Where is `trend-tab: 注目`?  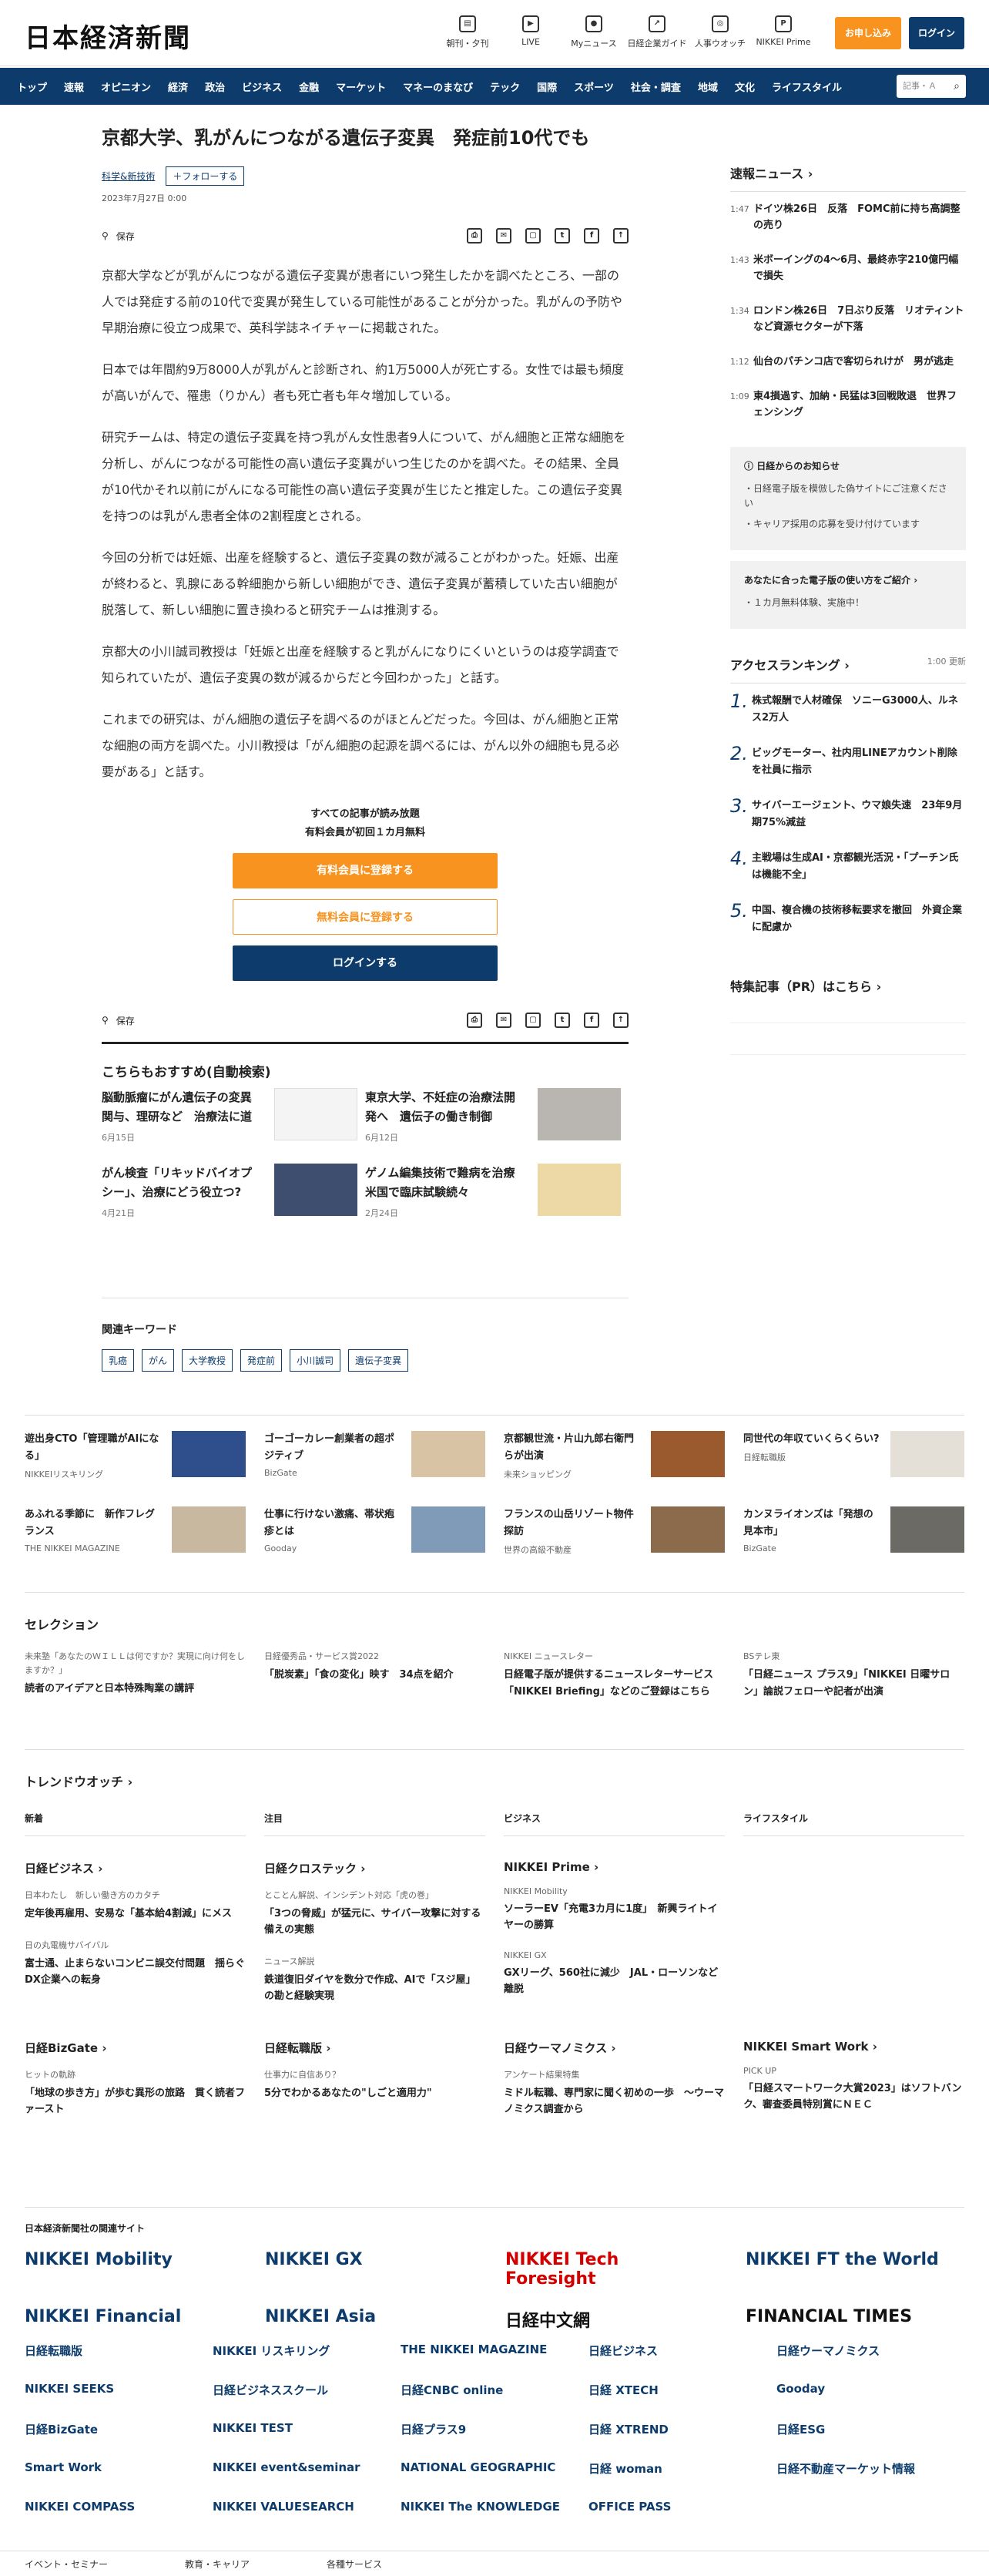 trend-tab: 注目 is located at coordinates (374, 1824).